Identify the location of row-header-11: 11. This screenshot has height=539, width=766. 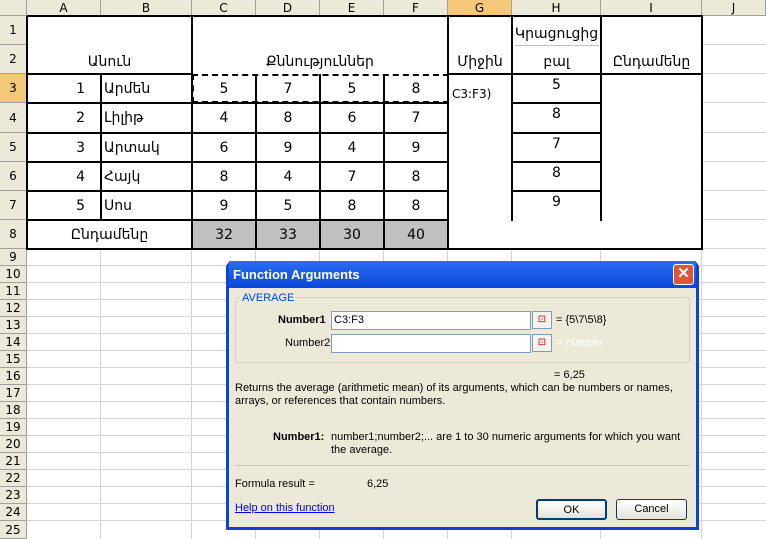
(13, 291).